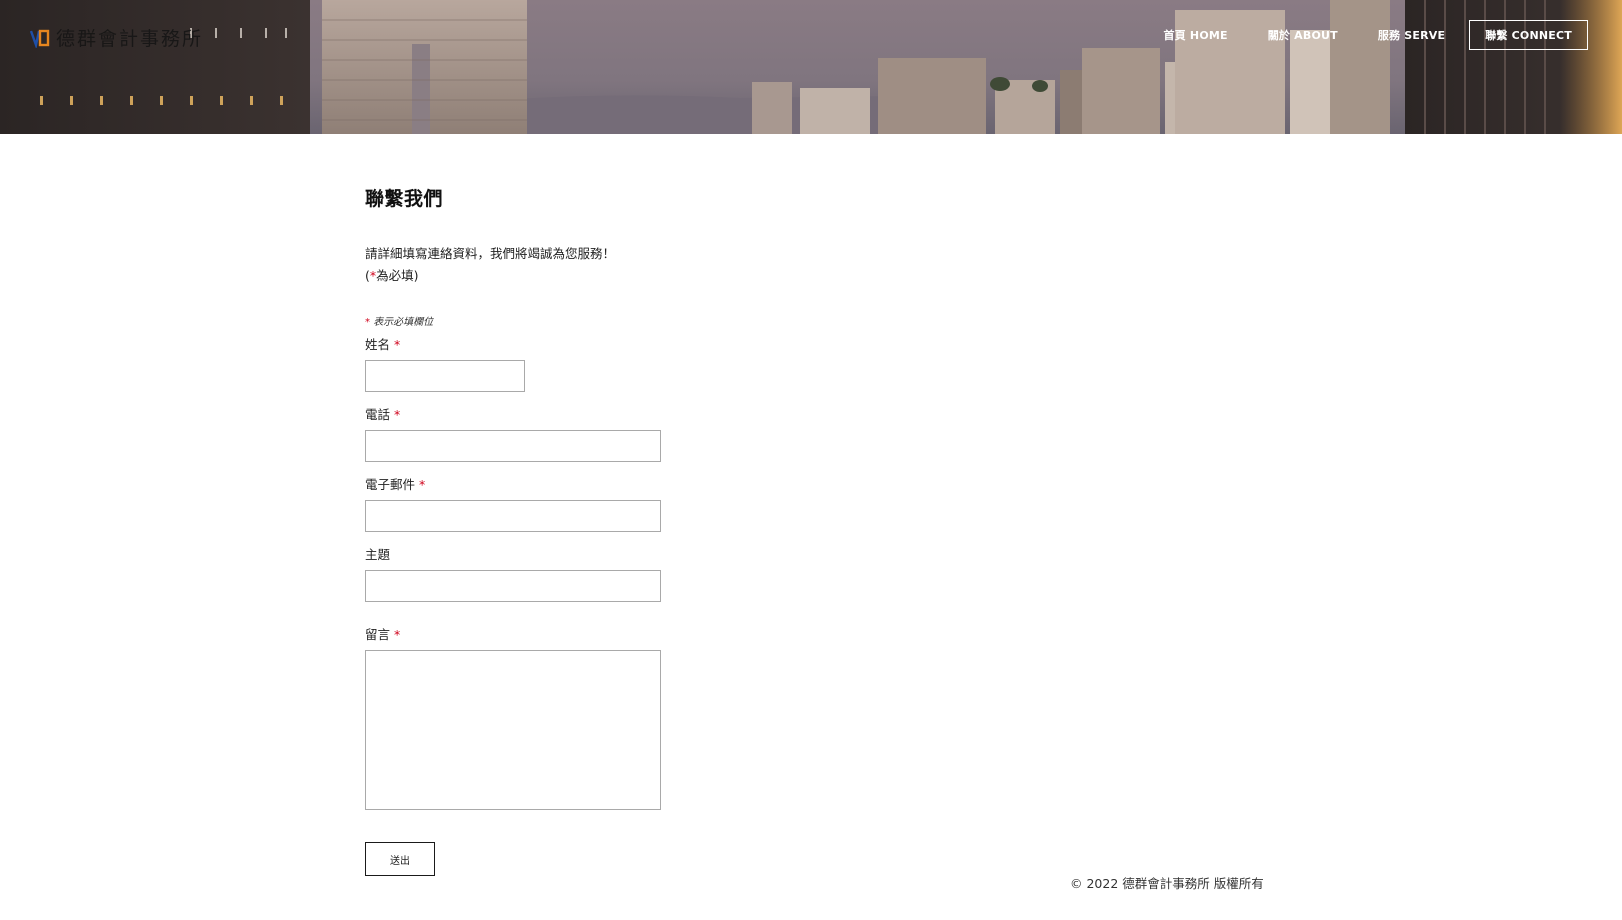 This screenshot has width=1622, height=920. What do you see at coordinates (130, 39) in the screenshot?
I see `logo-text: 德群會計事務所` at bounding box center [130, 39].